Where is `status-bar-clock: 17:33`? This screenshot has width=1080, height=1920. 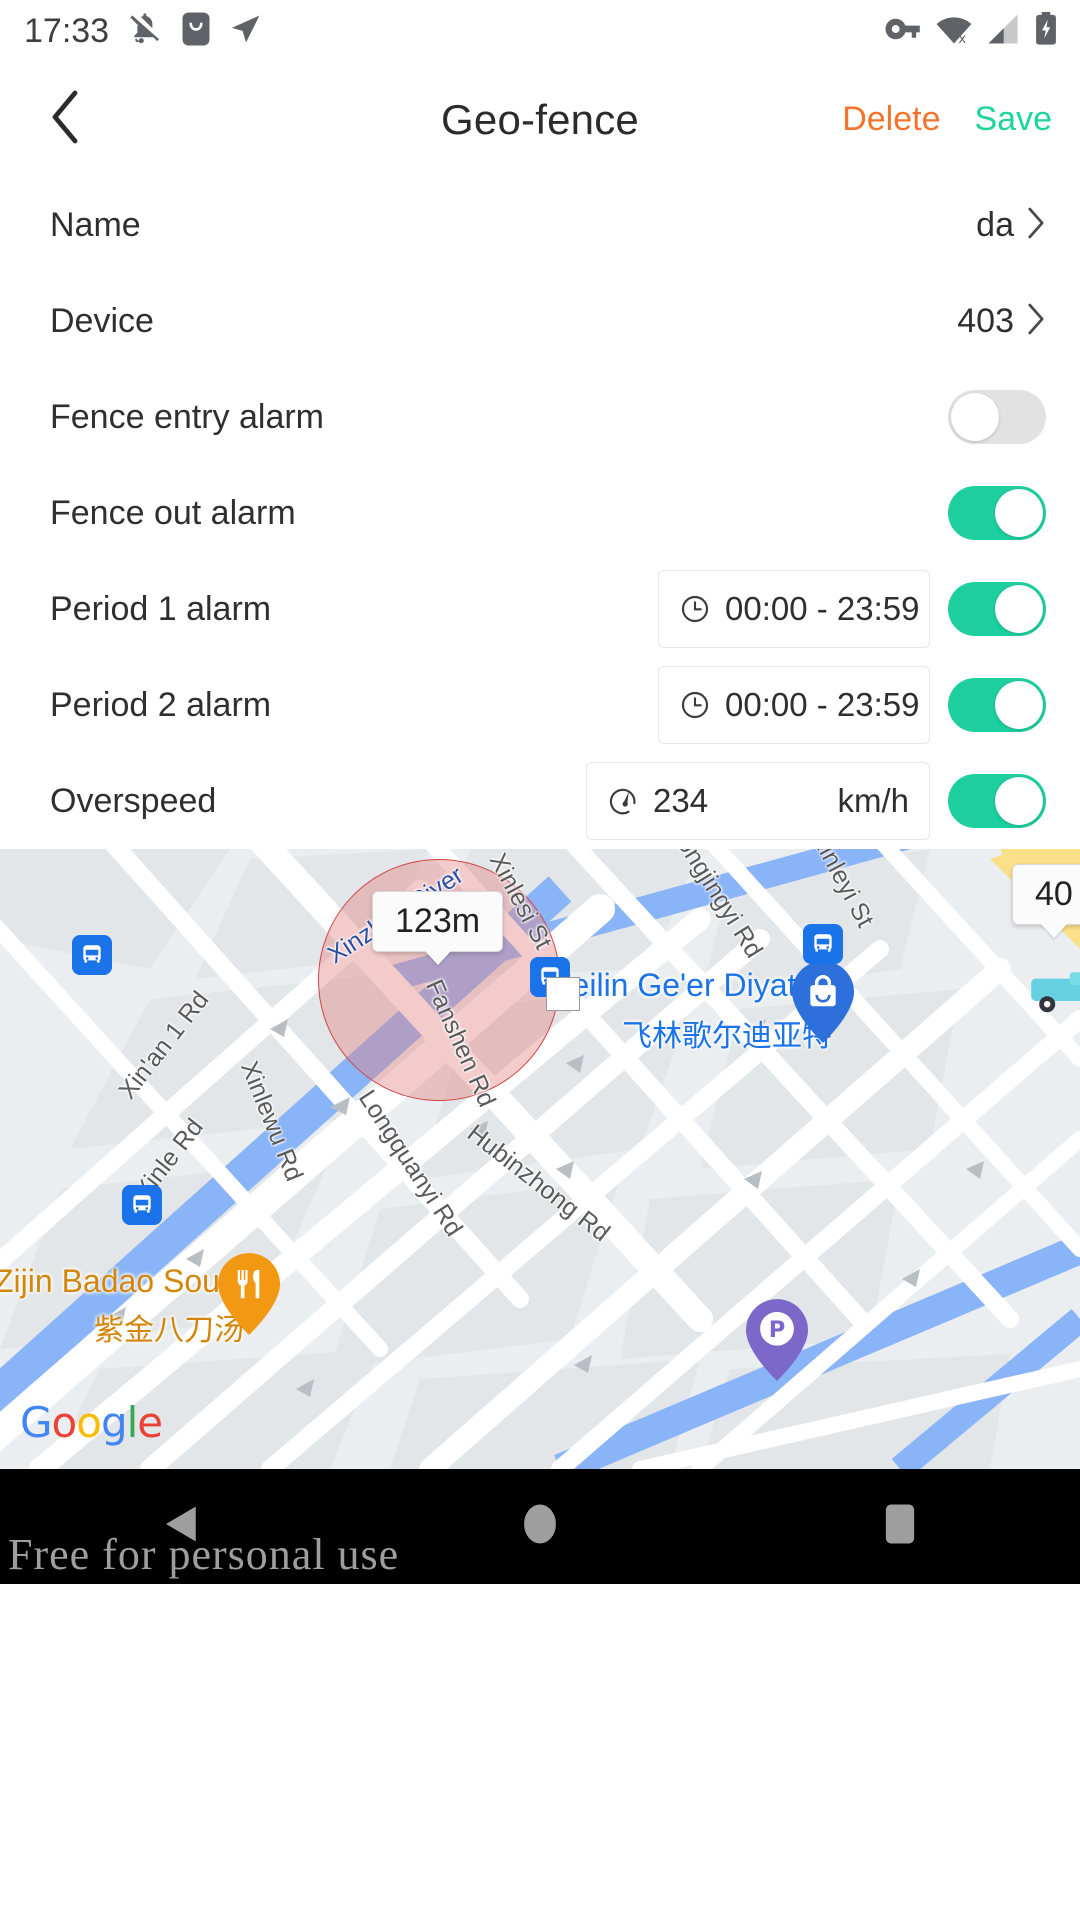 status-bar-clock: 17:33 is located at coordinates (67, 30).